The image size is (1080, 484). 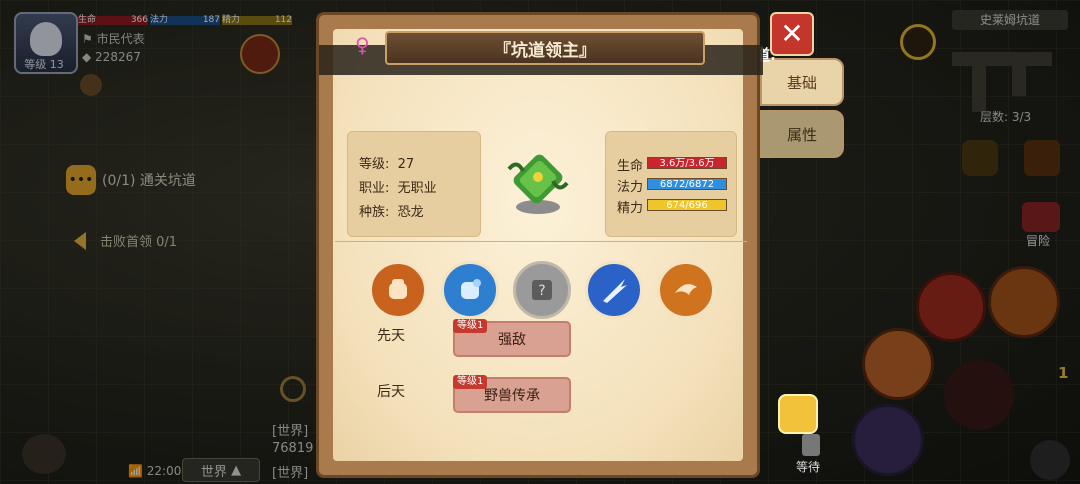 I want to click on innate-label: 先天, so click(x=391, y=336).